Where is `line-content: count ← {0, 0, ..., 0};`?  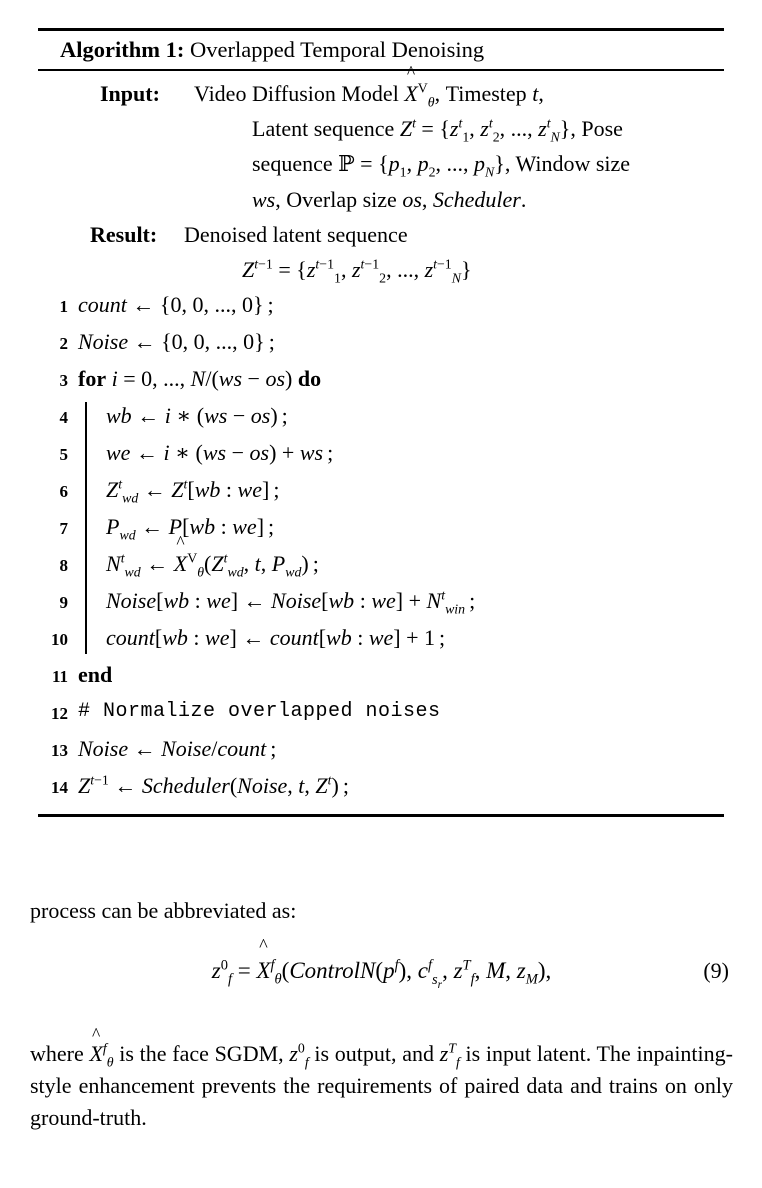 line-content: count ← {0, 0, ..., 0}; is located at coordinates (176, 304).